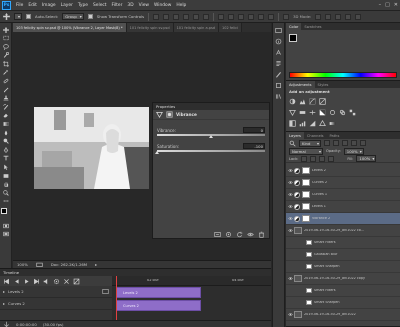 The width and height of the screenshot is (400, 327). I want to click on auto-select-dropdown: Group, so click(73, 16).